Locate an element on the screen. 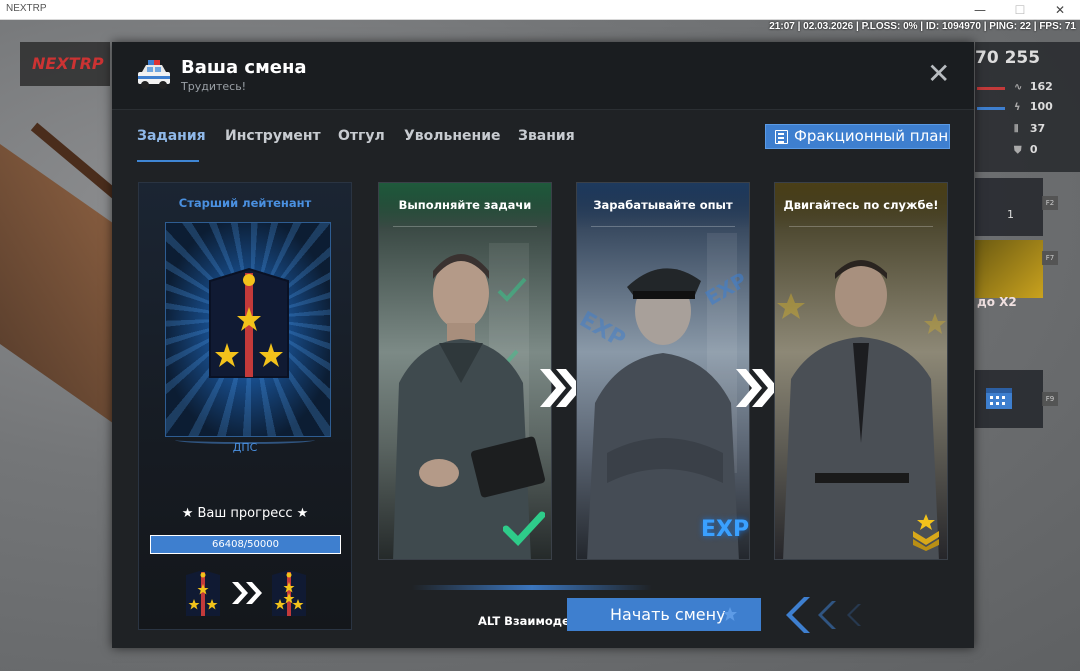 Image resolution: width=1080 pixels, height=671 pixels. calendar-icon is located at coordinates (999, 398).